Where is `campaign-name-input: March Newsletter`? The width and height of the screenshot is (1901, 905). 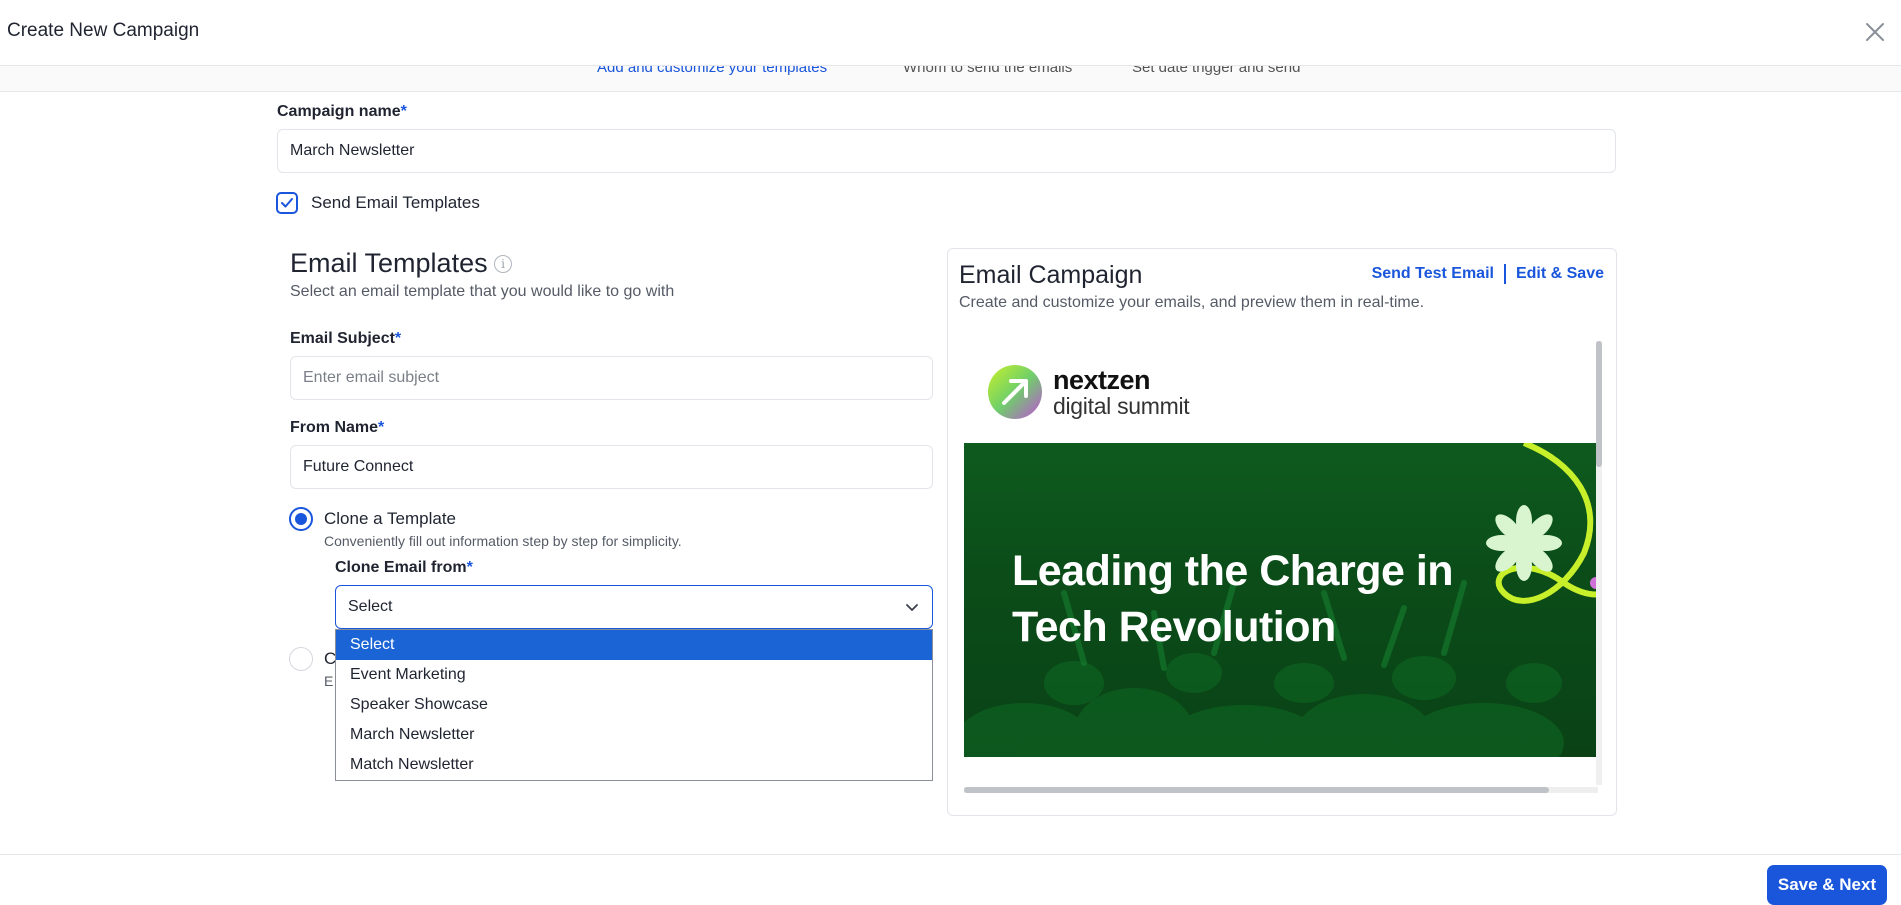 campaign-name-input: March Newsletter is located at coordinates (946, 151).